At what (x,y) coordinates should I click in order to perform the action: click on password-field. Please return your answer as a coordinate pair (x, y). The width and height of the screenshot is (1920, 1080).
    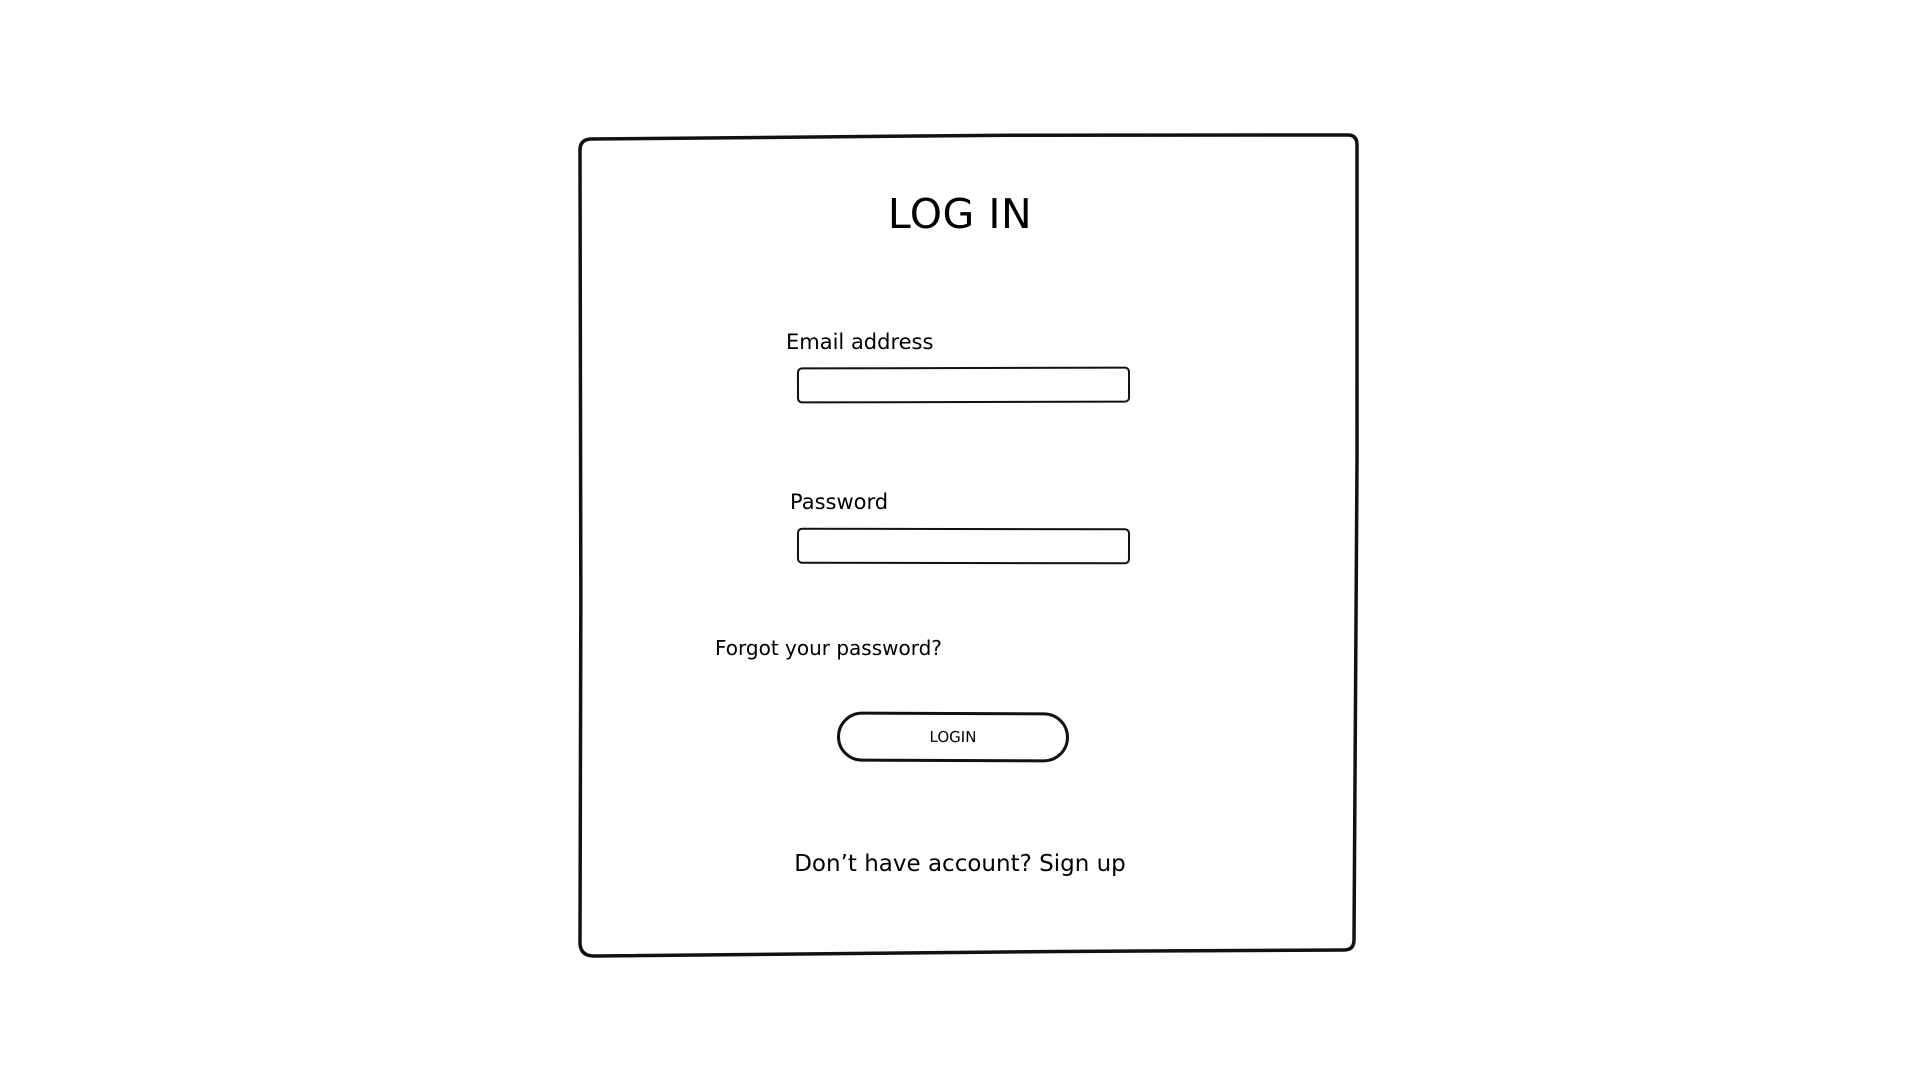
    Looking at the image, I should click on (963, 546).